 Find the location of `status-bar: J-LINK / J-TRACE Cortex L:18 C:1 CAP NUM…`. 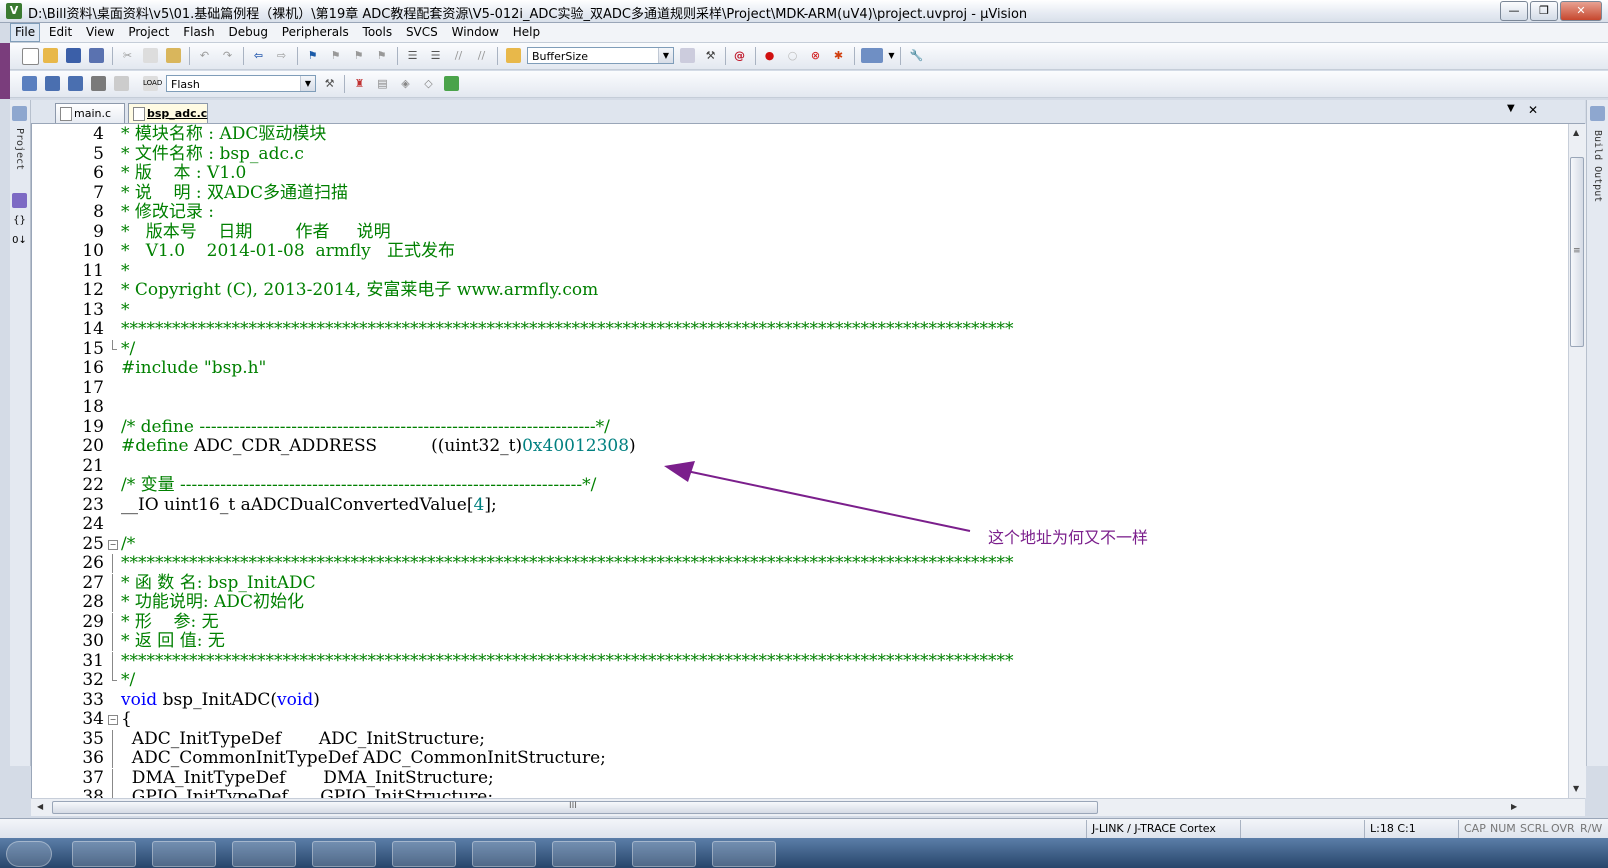

status-bar: J-LINK / J-TRACE Cortex L:18 C:1 CAP NUM… is located at coordinates (804, 828).